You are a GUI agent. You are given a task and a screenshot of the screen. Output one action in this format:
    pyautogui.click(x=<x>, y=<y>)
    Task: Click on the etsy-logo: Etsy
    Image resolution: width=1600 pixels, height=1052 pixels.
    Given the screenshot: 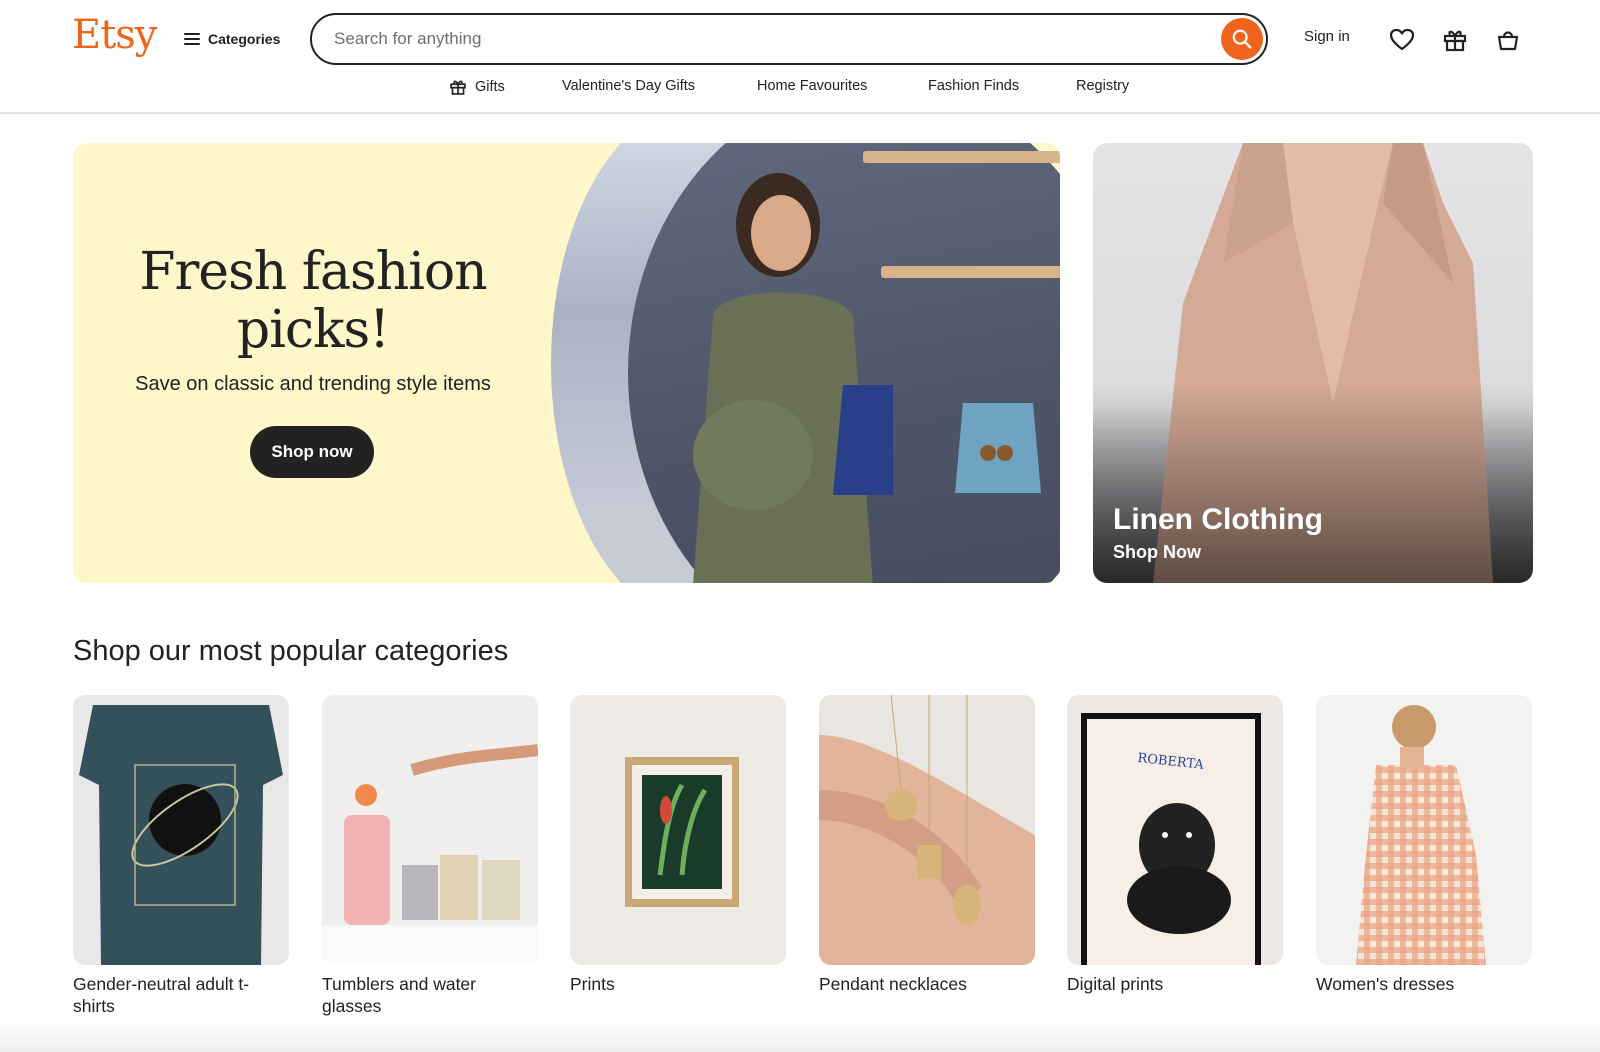 What is the action you would take?
    pyautogui.click(x=114, y=35)
    